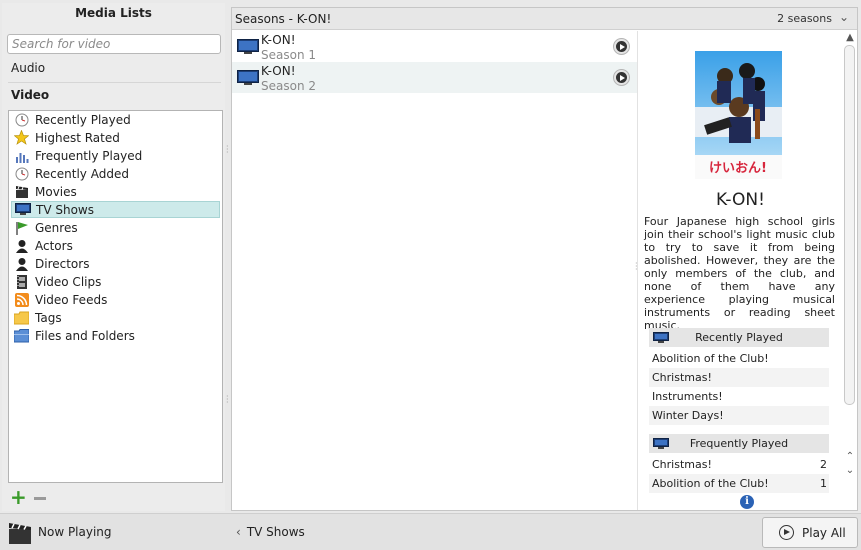  What do you see at coordinates (115, 317) in the screenshot?
I see `video-item-tags: Tags` at bounding box center [115, 317].